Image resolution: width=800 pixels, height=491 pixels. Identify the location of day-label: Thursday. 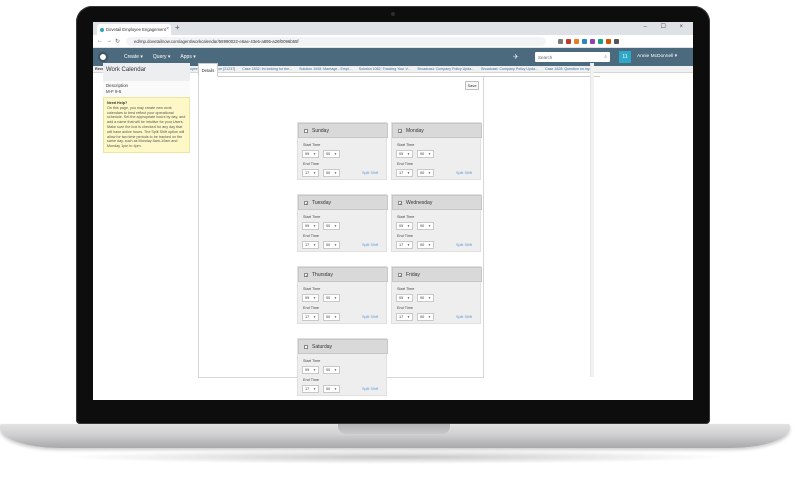
(322, 274).